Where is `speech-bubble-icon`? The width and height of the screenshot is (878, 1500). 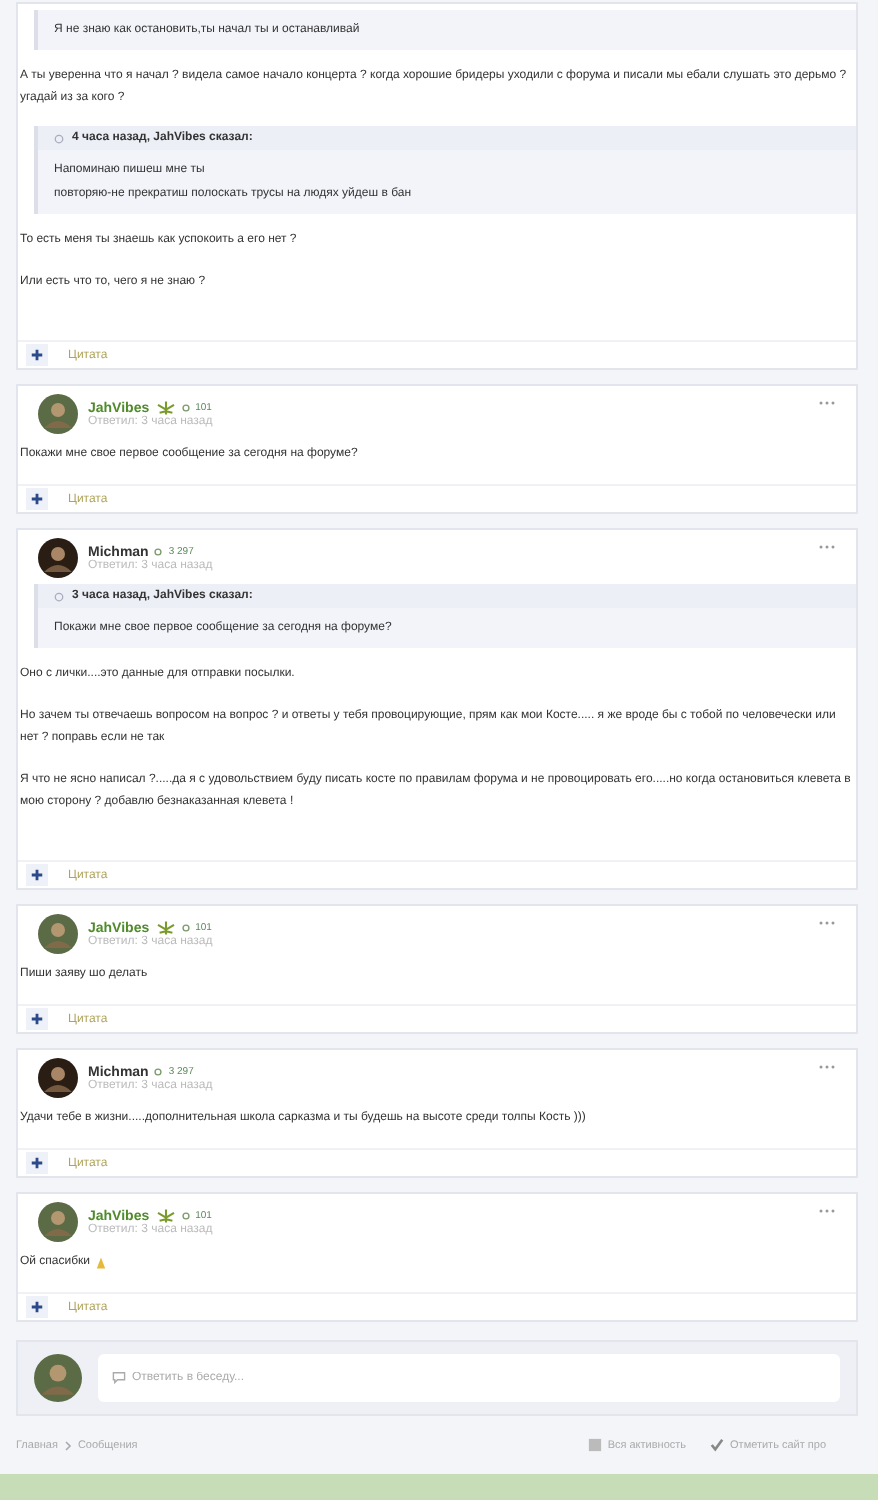 speech-bubble-icon is located at coordinates (119, 1377).